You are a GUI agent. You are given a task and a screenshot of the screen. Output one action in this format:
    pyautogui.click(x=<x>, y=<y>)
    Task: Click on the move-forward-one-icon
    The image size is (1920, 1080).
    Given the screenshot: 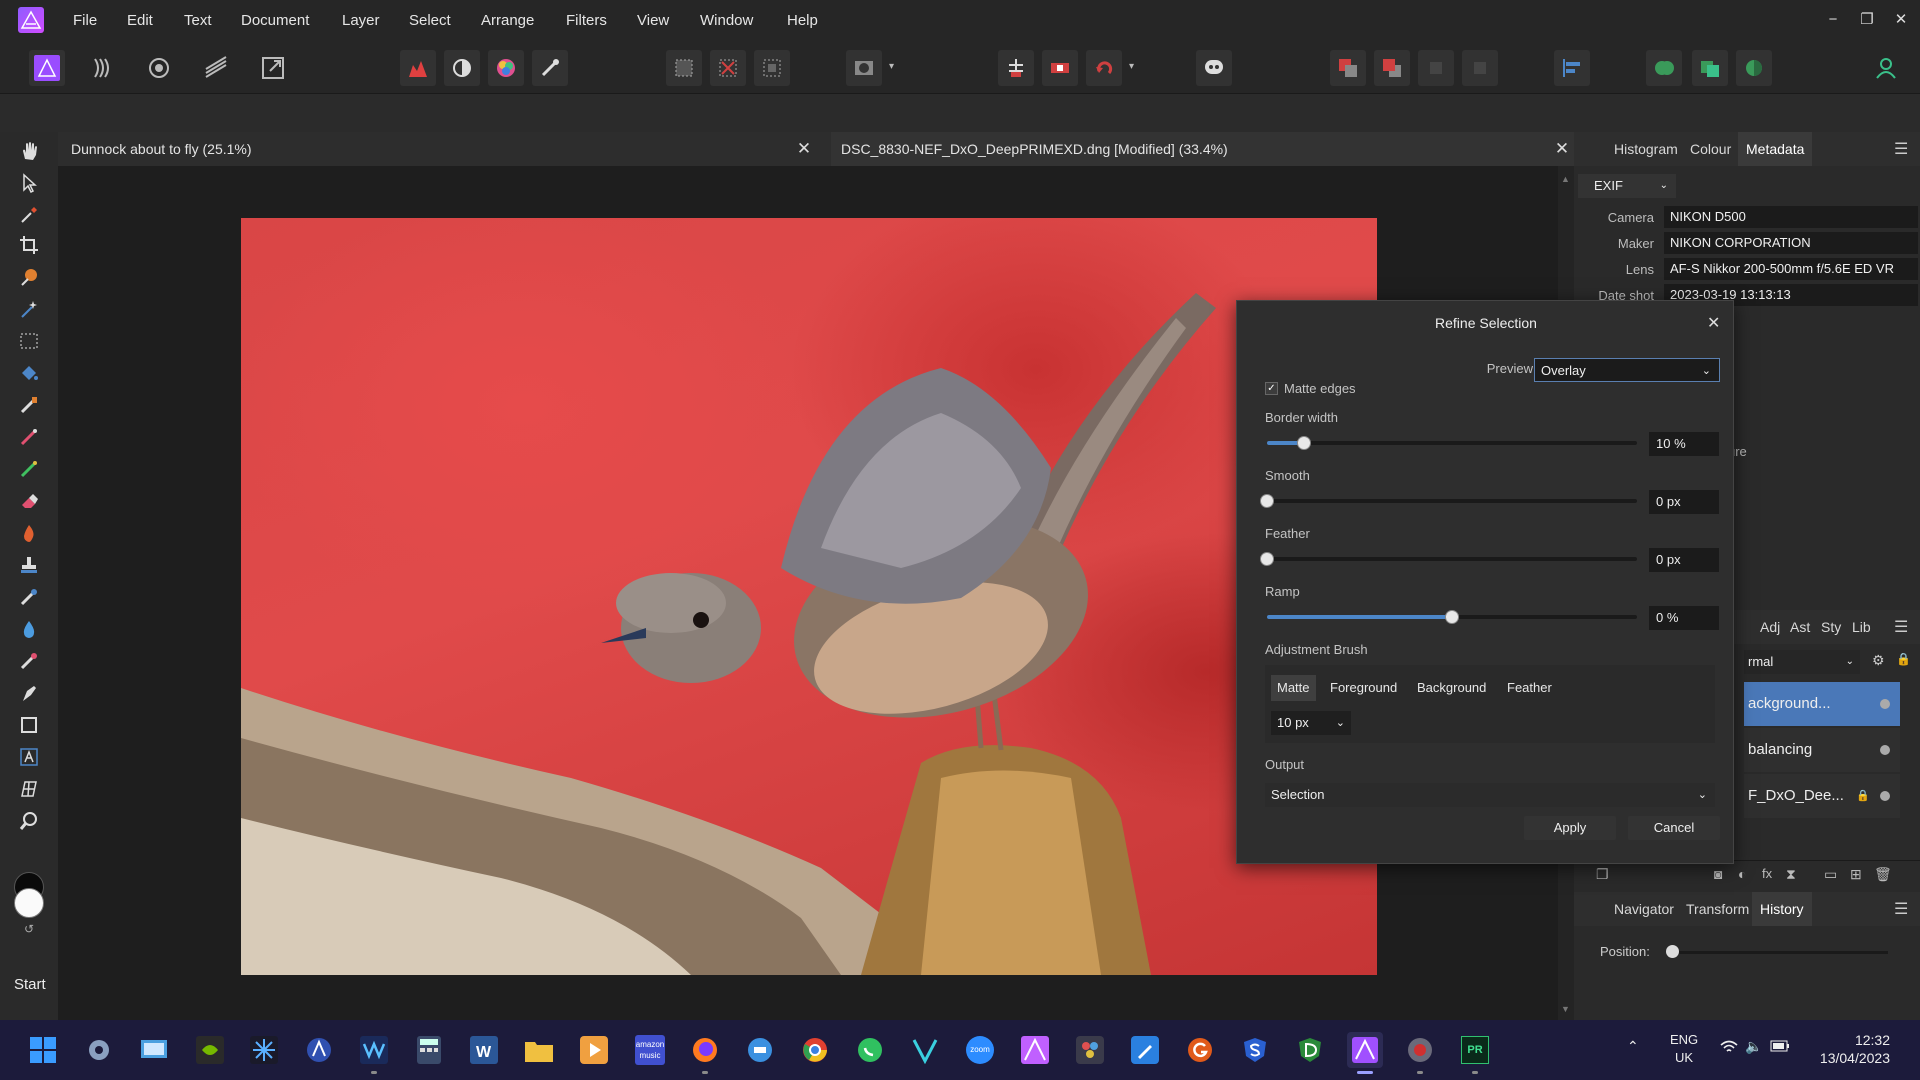 What is the action you would take?
    pyautogui.click(x=1436, y=68)
    